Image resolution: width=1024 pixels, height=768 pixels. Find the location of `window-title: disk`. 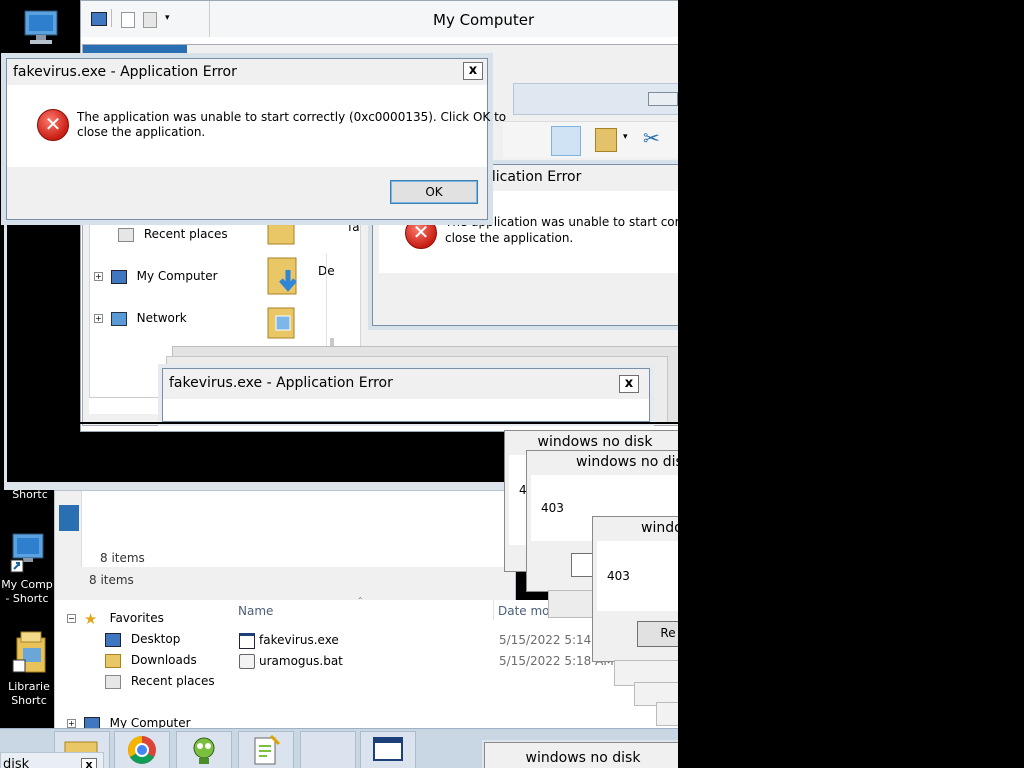

window-title: disk is located at coordinates (16, 762).